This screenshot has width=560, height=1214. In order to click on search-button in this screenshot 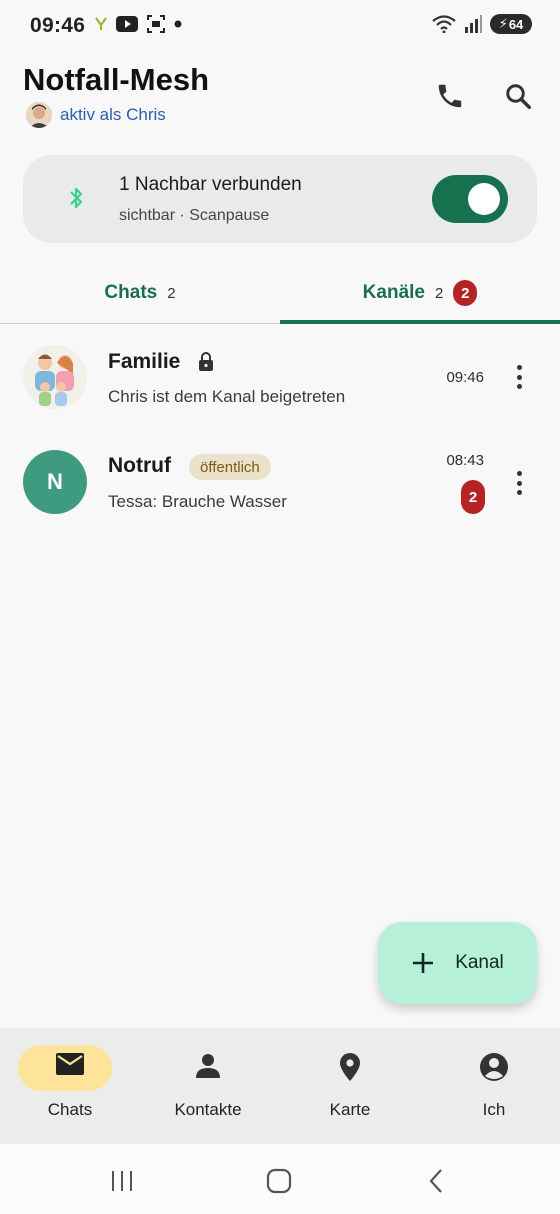, I will do `click(518, 96)`.